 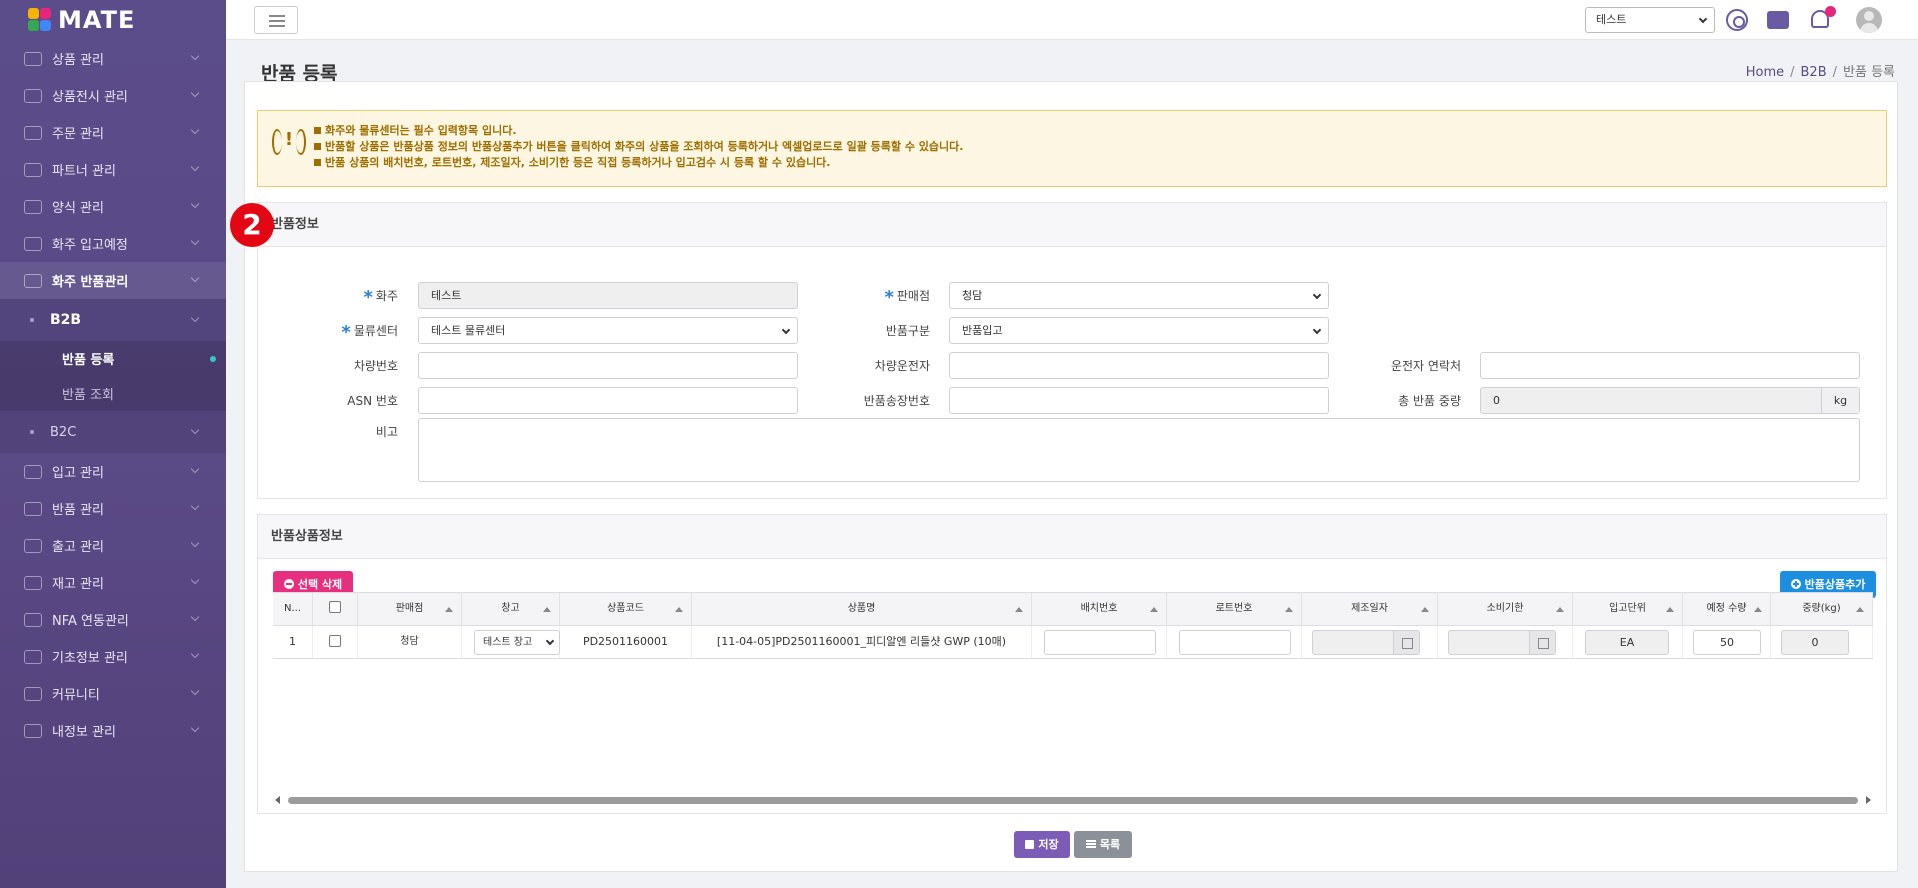 What do you see at coordinates (1778, 20) in the screenshot?
I see `cards-icon` at bounding box center [1778, 20].